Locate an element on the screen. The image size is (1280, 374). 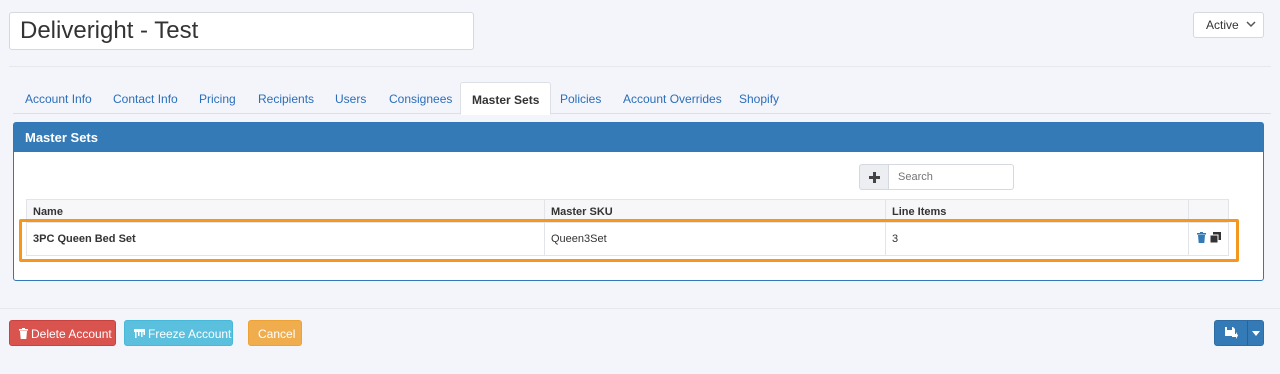
tab-policies: Policies is located at coordinates (580, 98).